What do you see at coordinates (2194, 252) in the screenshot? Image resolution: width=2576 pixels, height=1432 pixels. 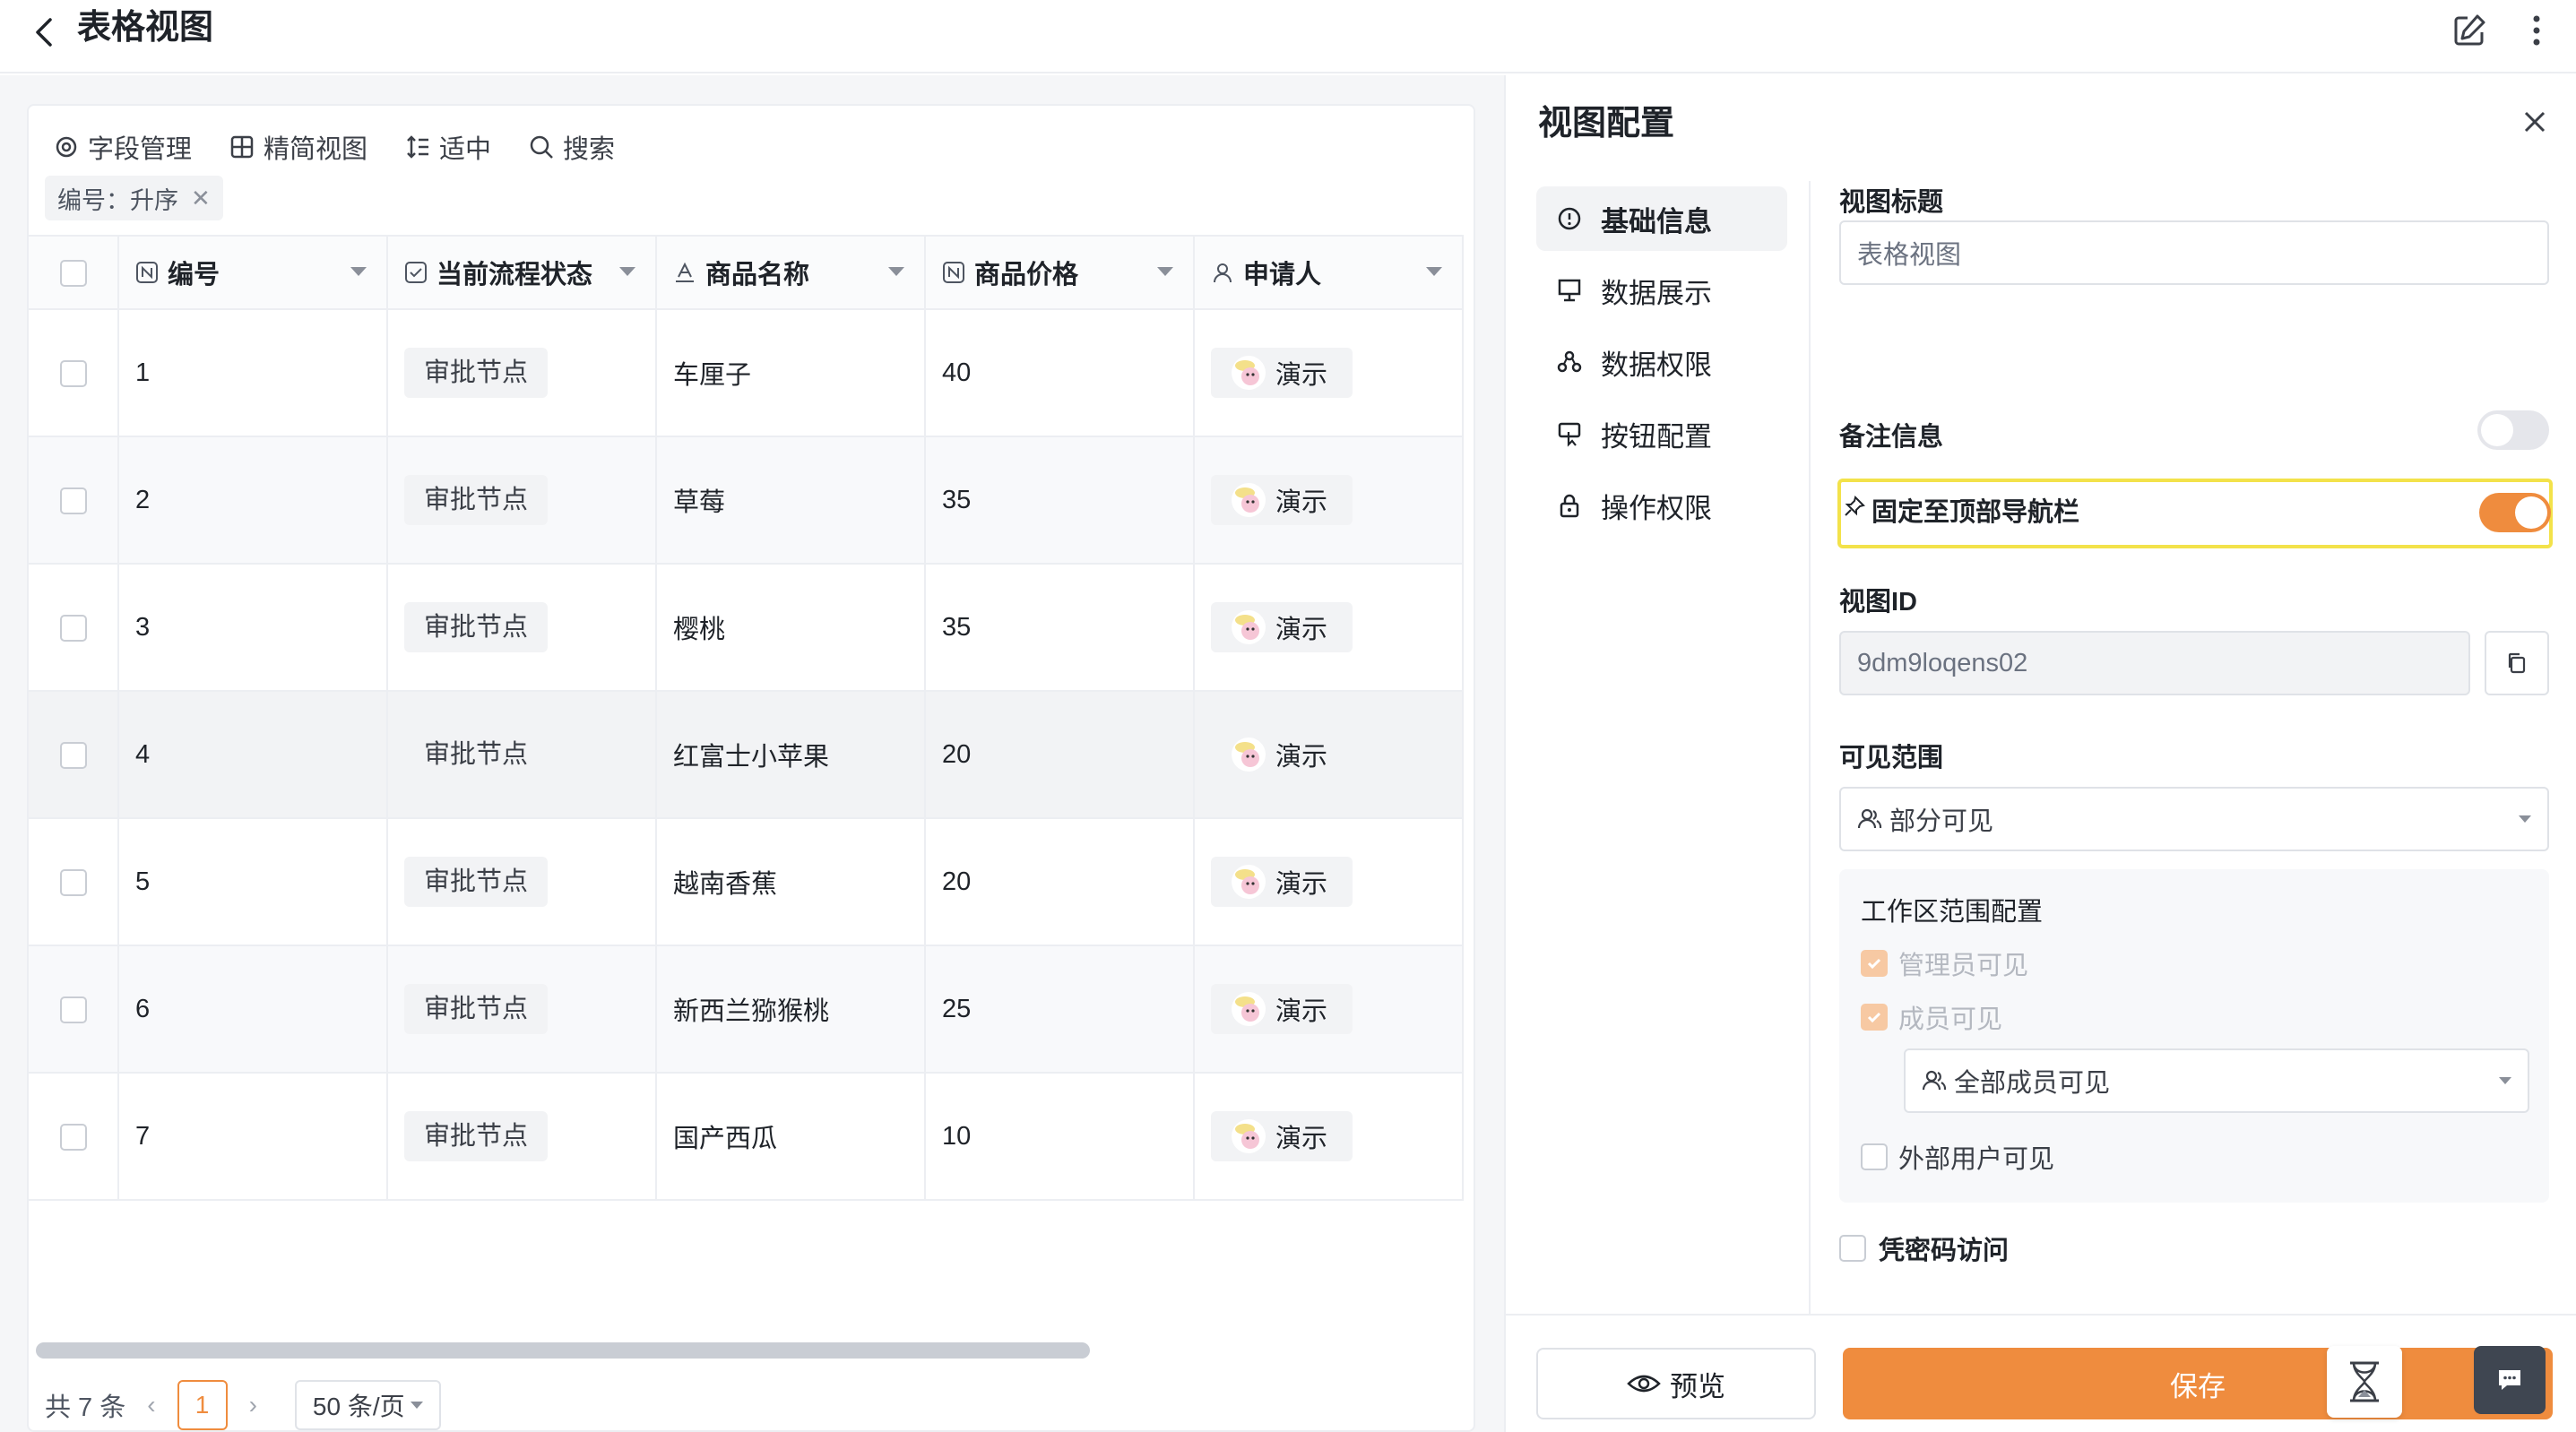 I see `view-title-input: 表格视图` at bounding box center [2194, 252].